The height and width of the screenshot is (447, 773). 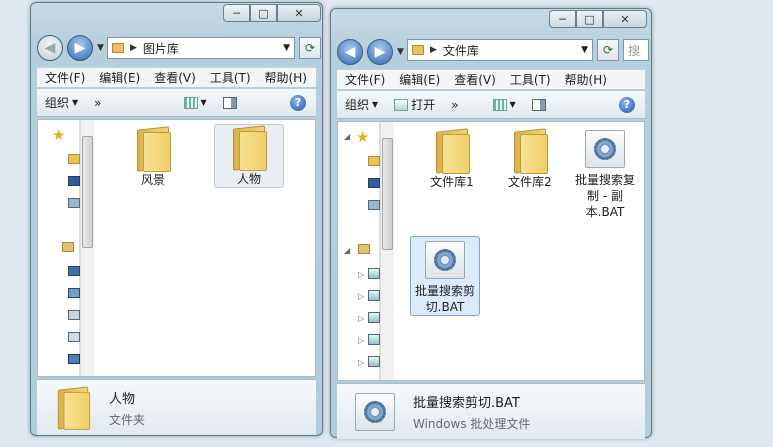 What do you see at coordinates (499, 104) in the screenshot?
I see `views-icon` at bounding box center [499, 104].